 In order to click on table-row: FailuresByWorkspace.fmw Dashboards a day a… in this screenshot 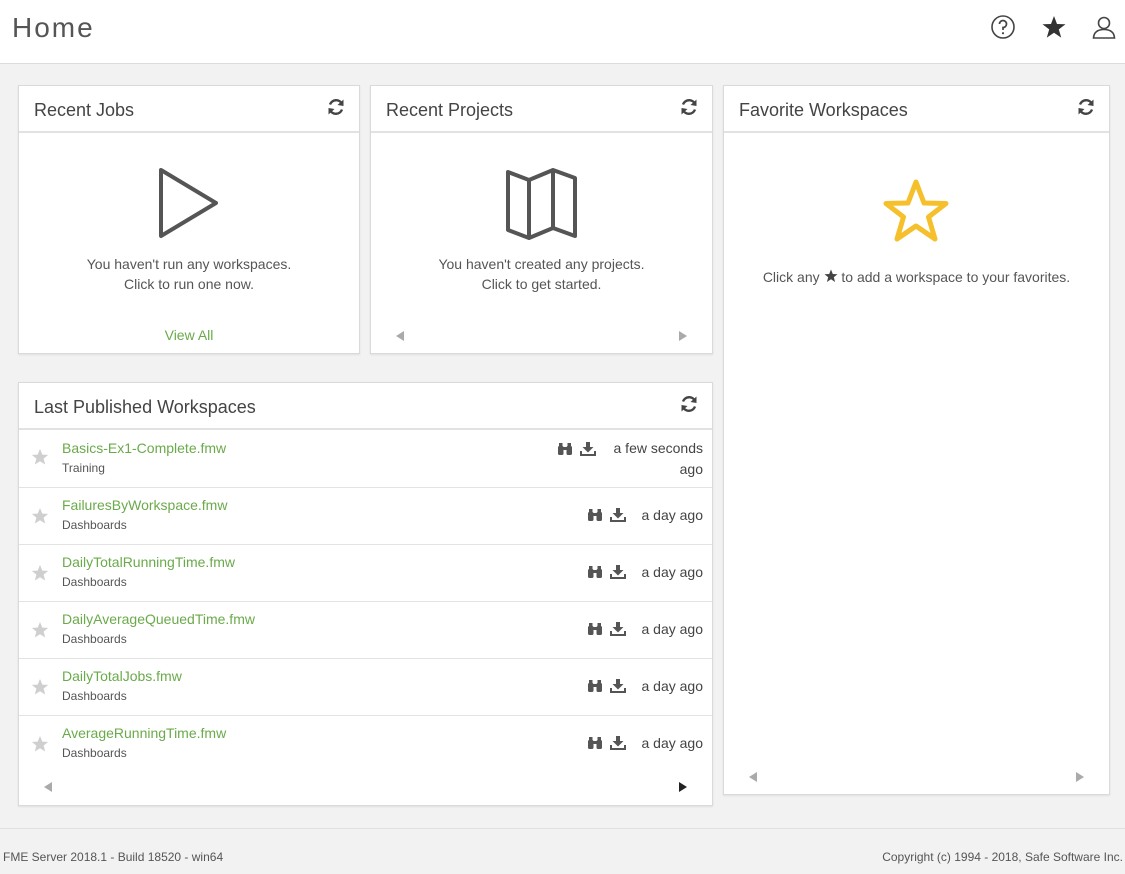, I will do `click(365, 516)`.